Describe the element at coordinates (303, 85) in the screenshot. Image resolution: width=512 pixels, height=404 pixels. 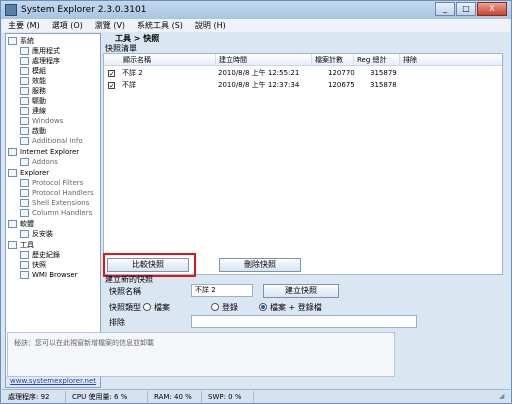
I see `table-row: ✓ 不詳 2010/8/8 上午 12:37:34 120675 315878` at that location.